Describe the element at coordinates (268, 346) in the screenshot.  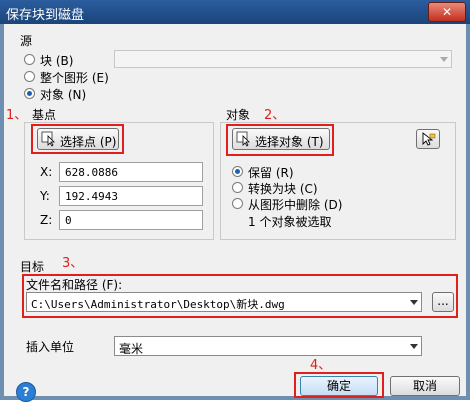
I see `insert-units-select: 毫米` at that location.